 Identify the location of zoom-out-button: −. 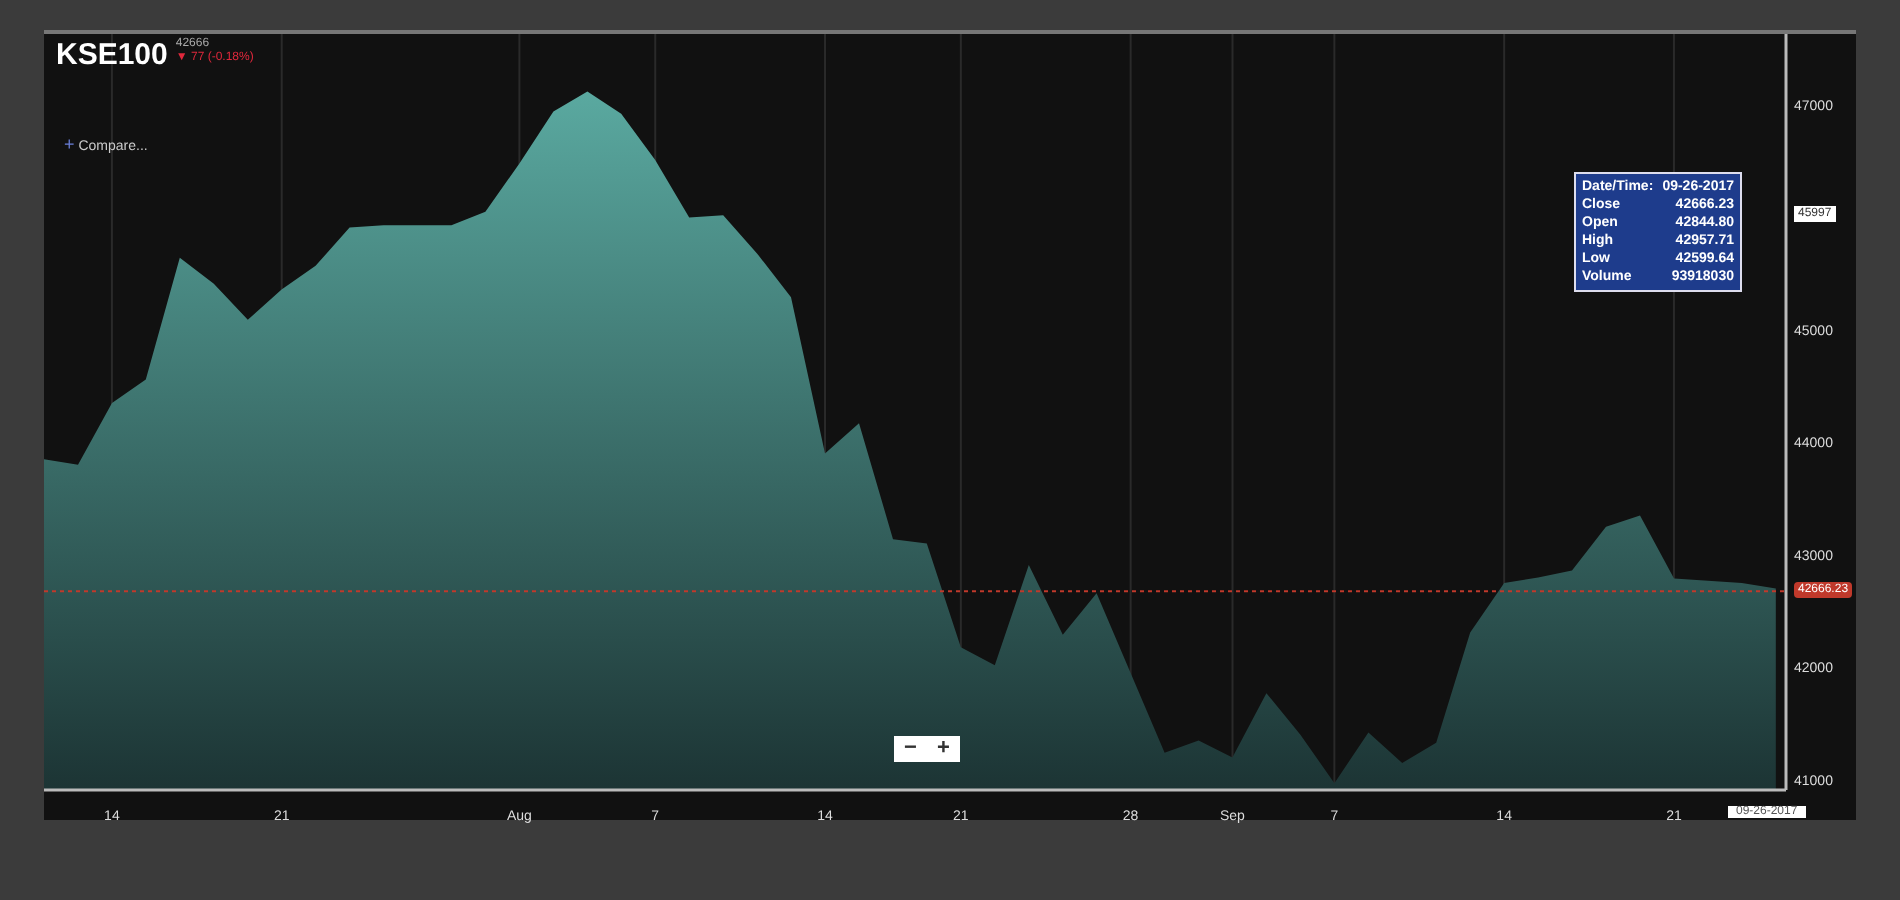
(910, 749).